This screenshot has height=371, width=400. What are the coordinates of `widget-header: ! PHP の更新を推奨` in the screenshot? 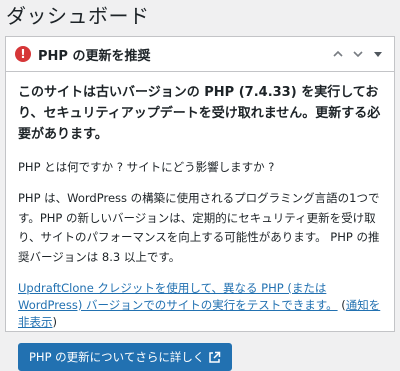 It's located at (200, 54).